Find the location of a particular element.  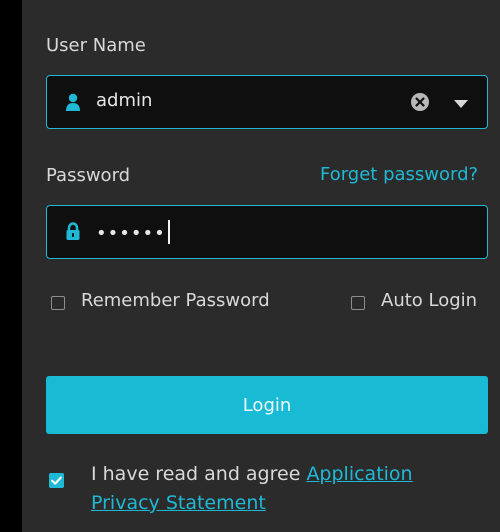

username-field: admin is located at coordinates (267, 102).